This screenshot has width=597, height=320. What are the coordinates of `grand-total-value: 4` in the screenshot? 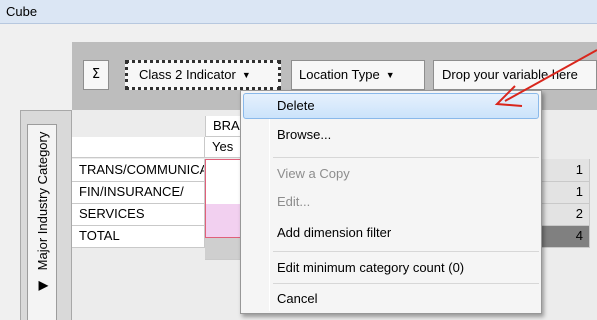 It's located at (565, 237).